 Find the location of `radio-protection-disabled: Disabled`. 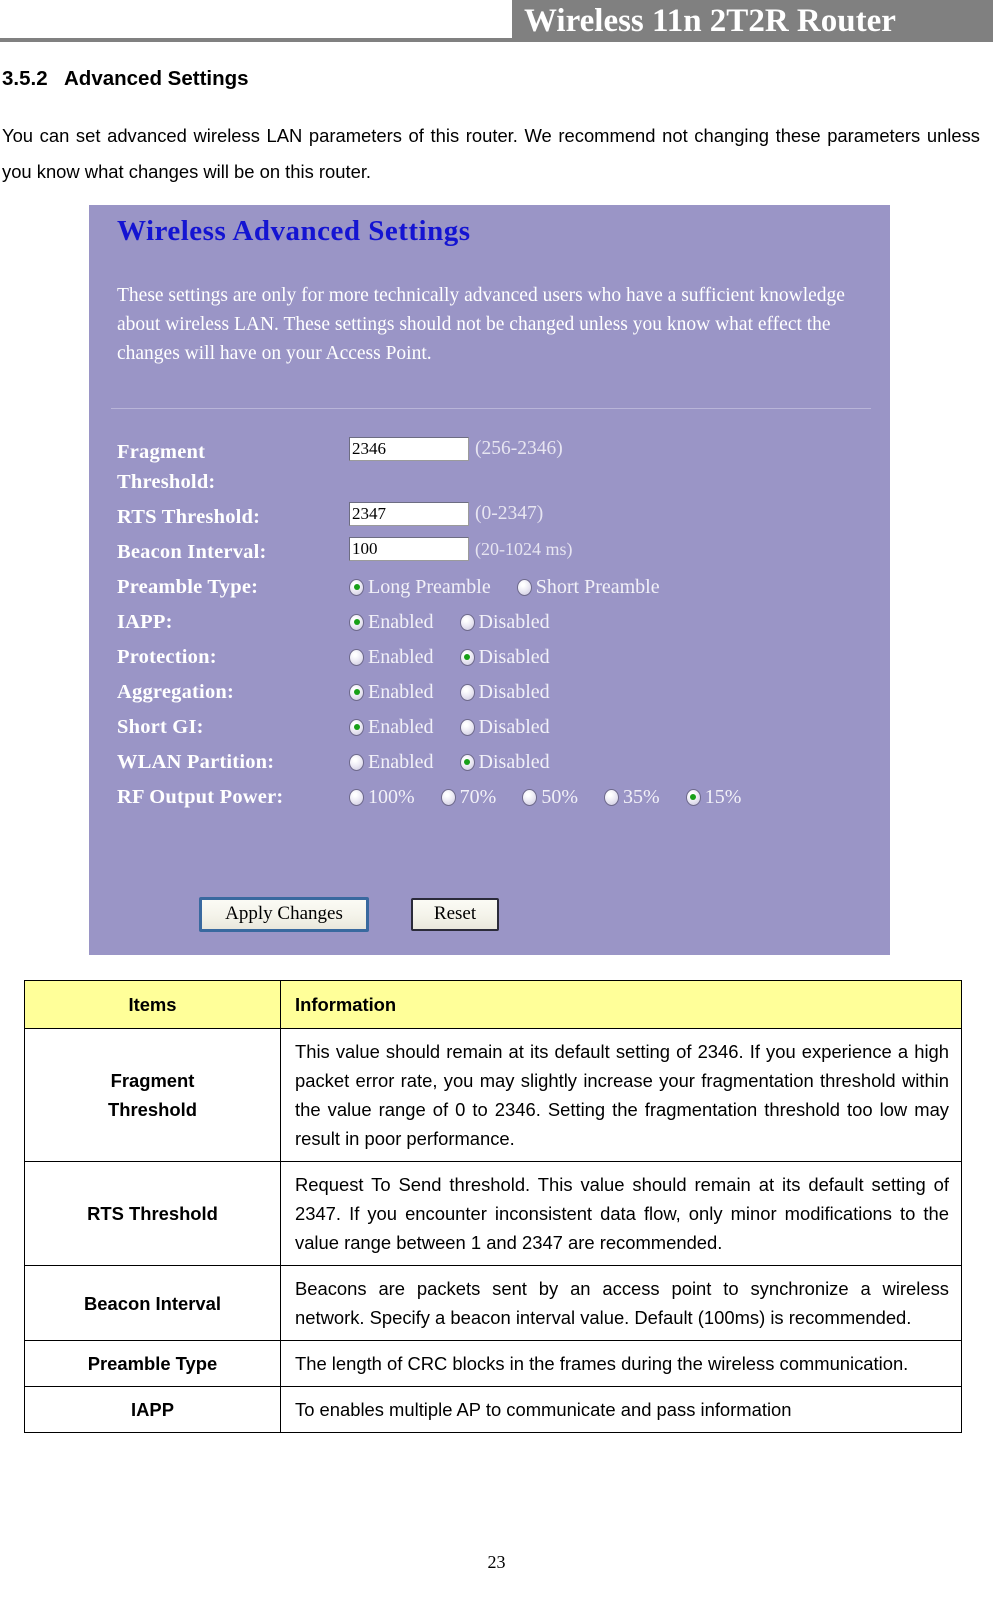

radio-protection-disabled: Disabled is located at coordinates (504, 657).